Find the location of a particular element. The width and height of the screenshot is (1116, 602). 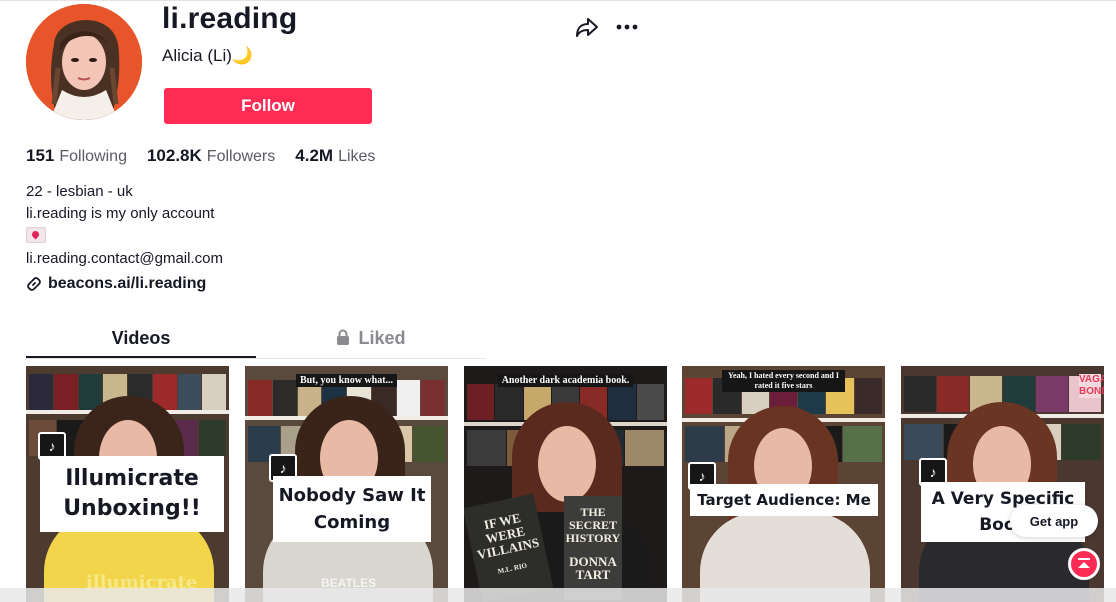

profile-link-text: beacons.ai/li.reading is located at coordinates (127, 283).